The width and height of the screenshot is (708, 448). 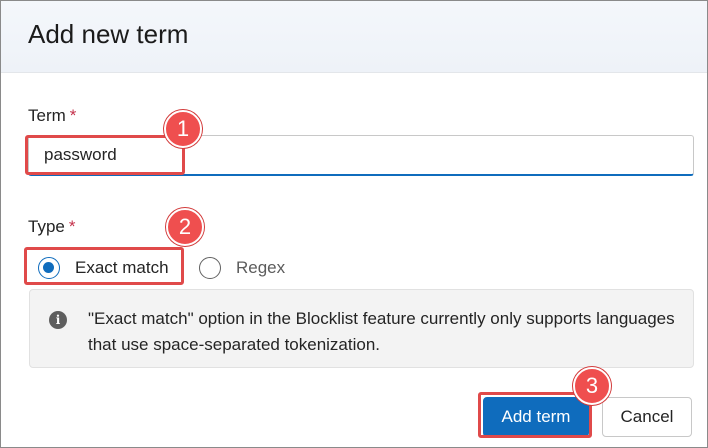 What do you see at coordinates (58, 320) in the screenshot?
I see `info-icon: i` at bounding box center [58, 320].